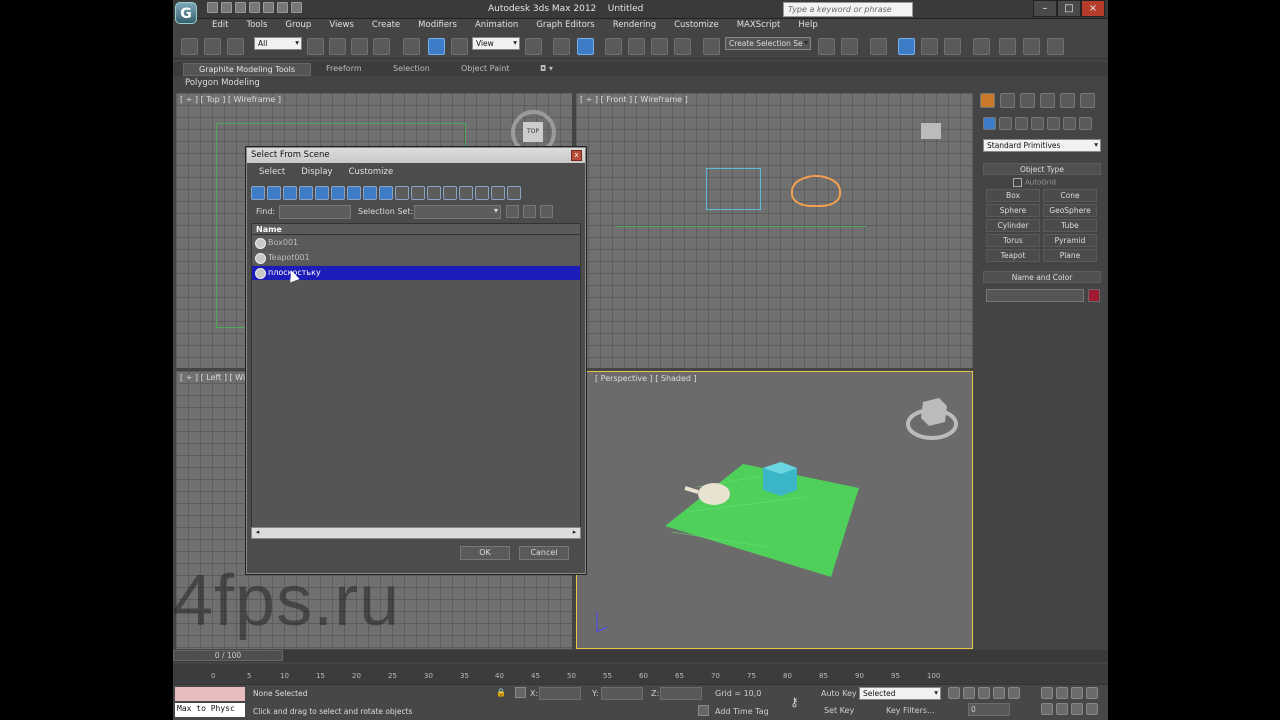 The height and width of the screenshot is (720, 1280). Describe the element at coordinates (622, 693) in the screenshot. I see `y-coordinate-field` at that location.